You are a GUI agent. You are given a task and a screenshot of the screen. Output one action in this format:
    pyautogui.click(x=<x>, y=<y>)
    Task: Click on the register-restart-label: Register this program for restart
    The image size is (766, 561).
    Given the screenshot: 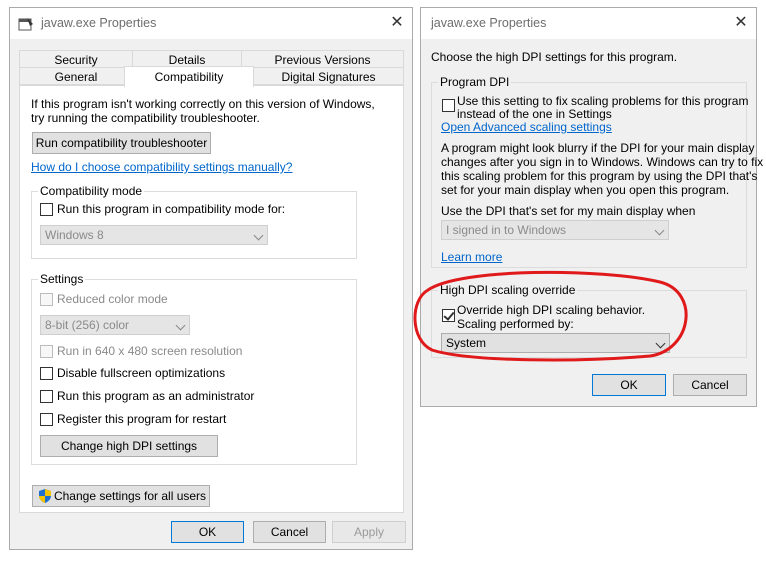 What is the action you would take?
    pyautogui.click(x=142, y=419)
    